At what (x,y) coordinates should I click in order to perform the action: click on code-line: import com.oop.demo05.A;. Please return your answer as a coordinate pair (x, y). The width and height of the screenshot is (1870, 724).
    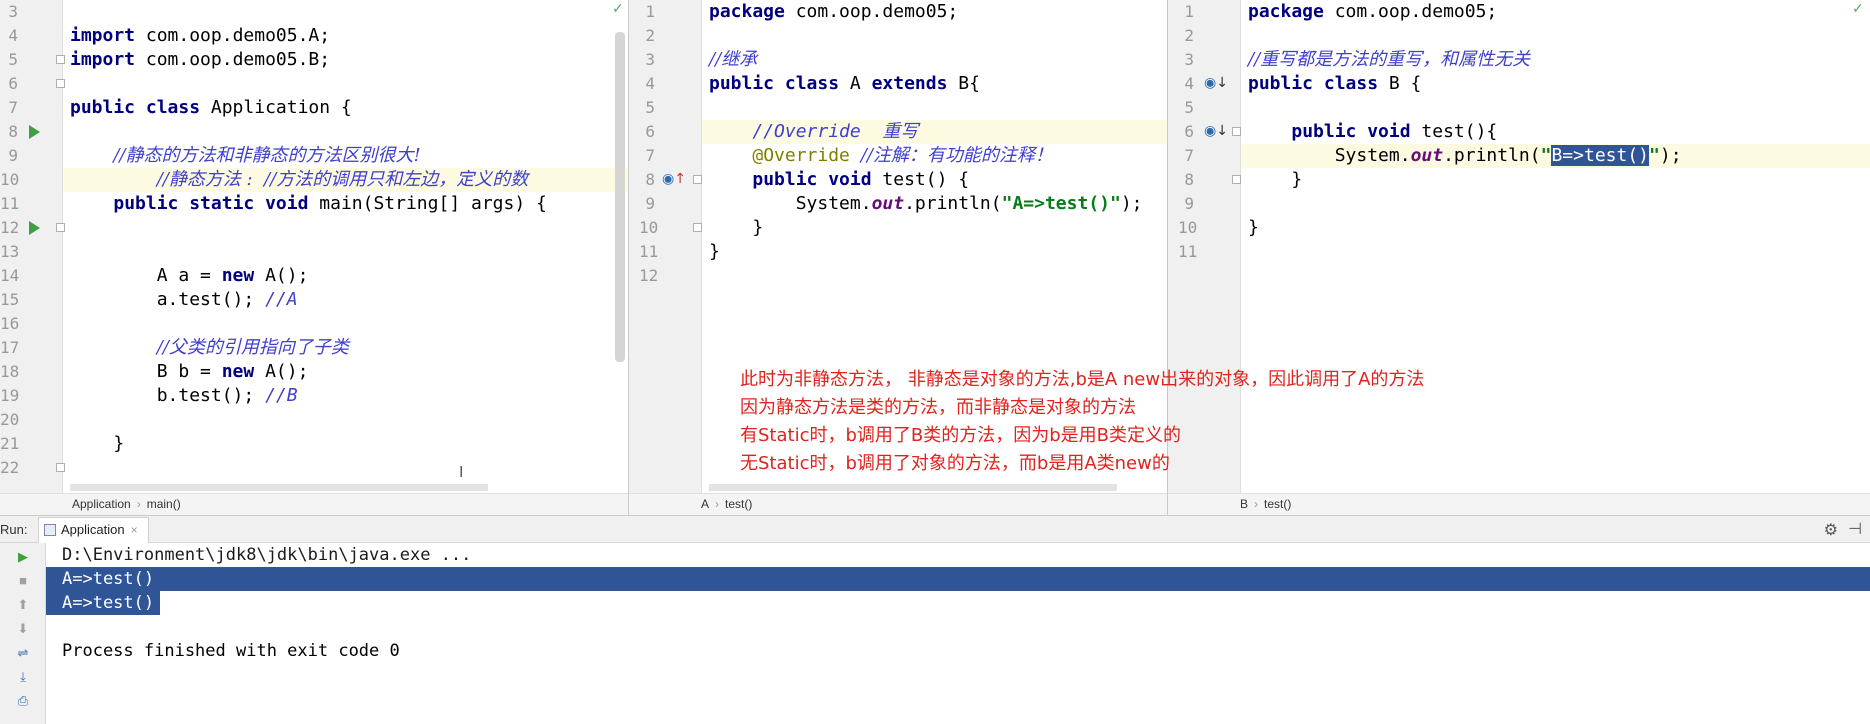
    Looking at the image, I should click on (200, 35).